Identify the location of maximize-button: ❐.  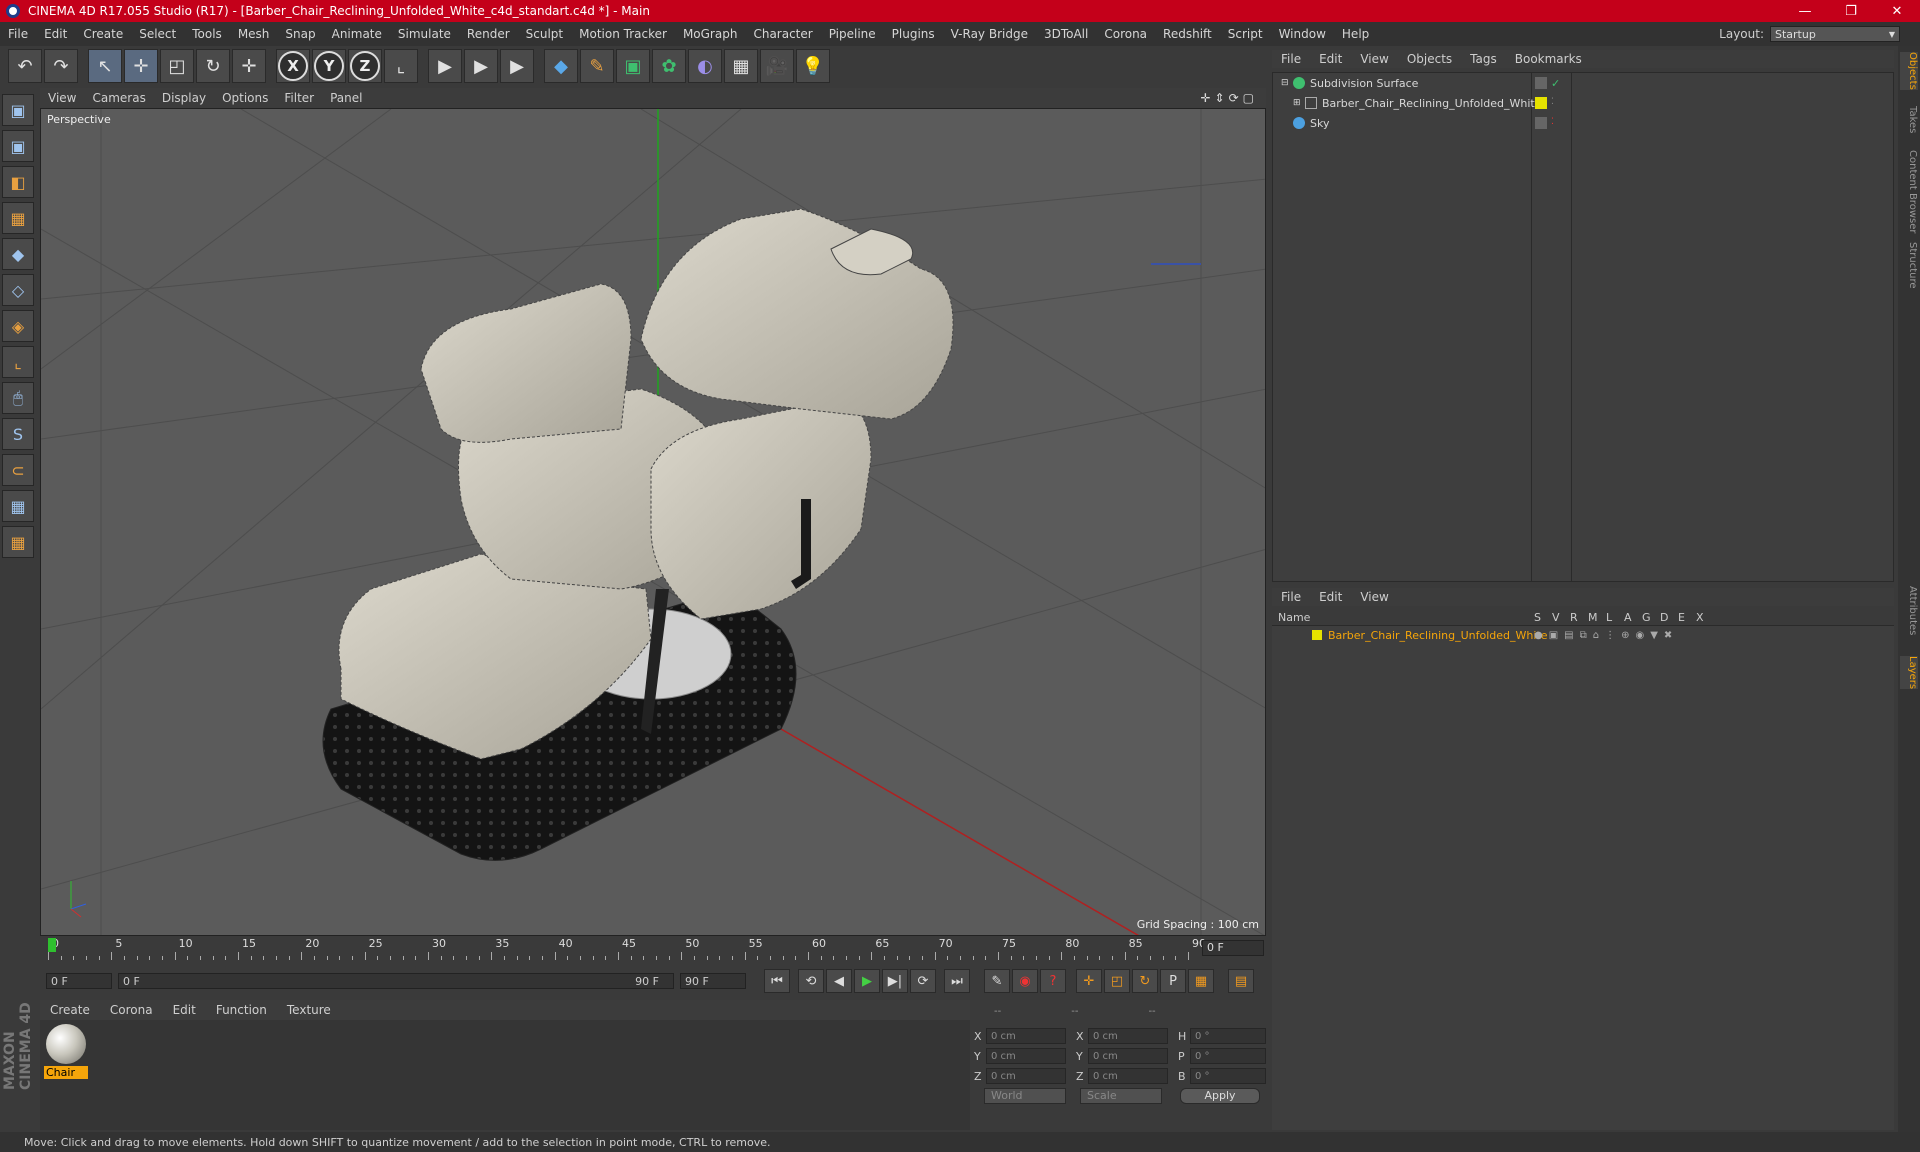
(1851, 11).